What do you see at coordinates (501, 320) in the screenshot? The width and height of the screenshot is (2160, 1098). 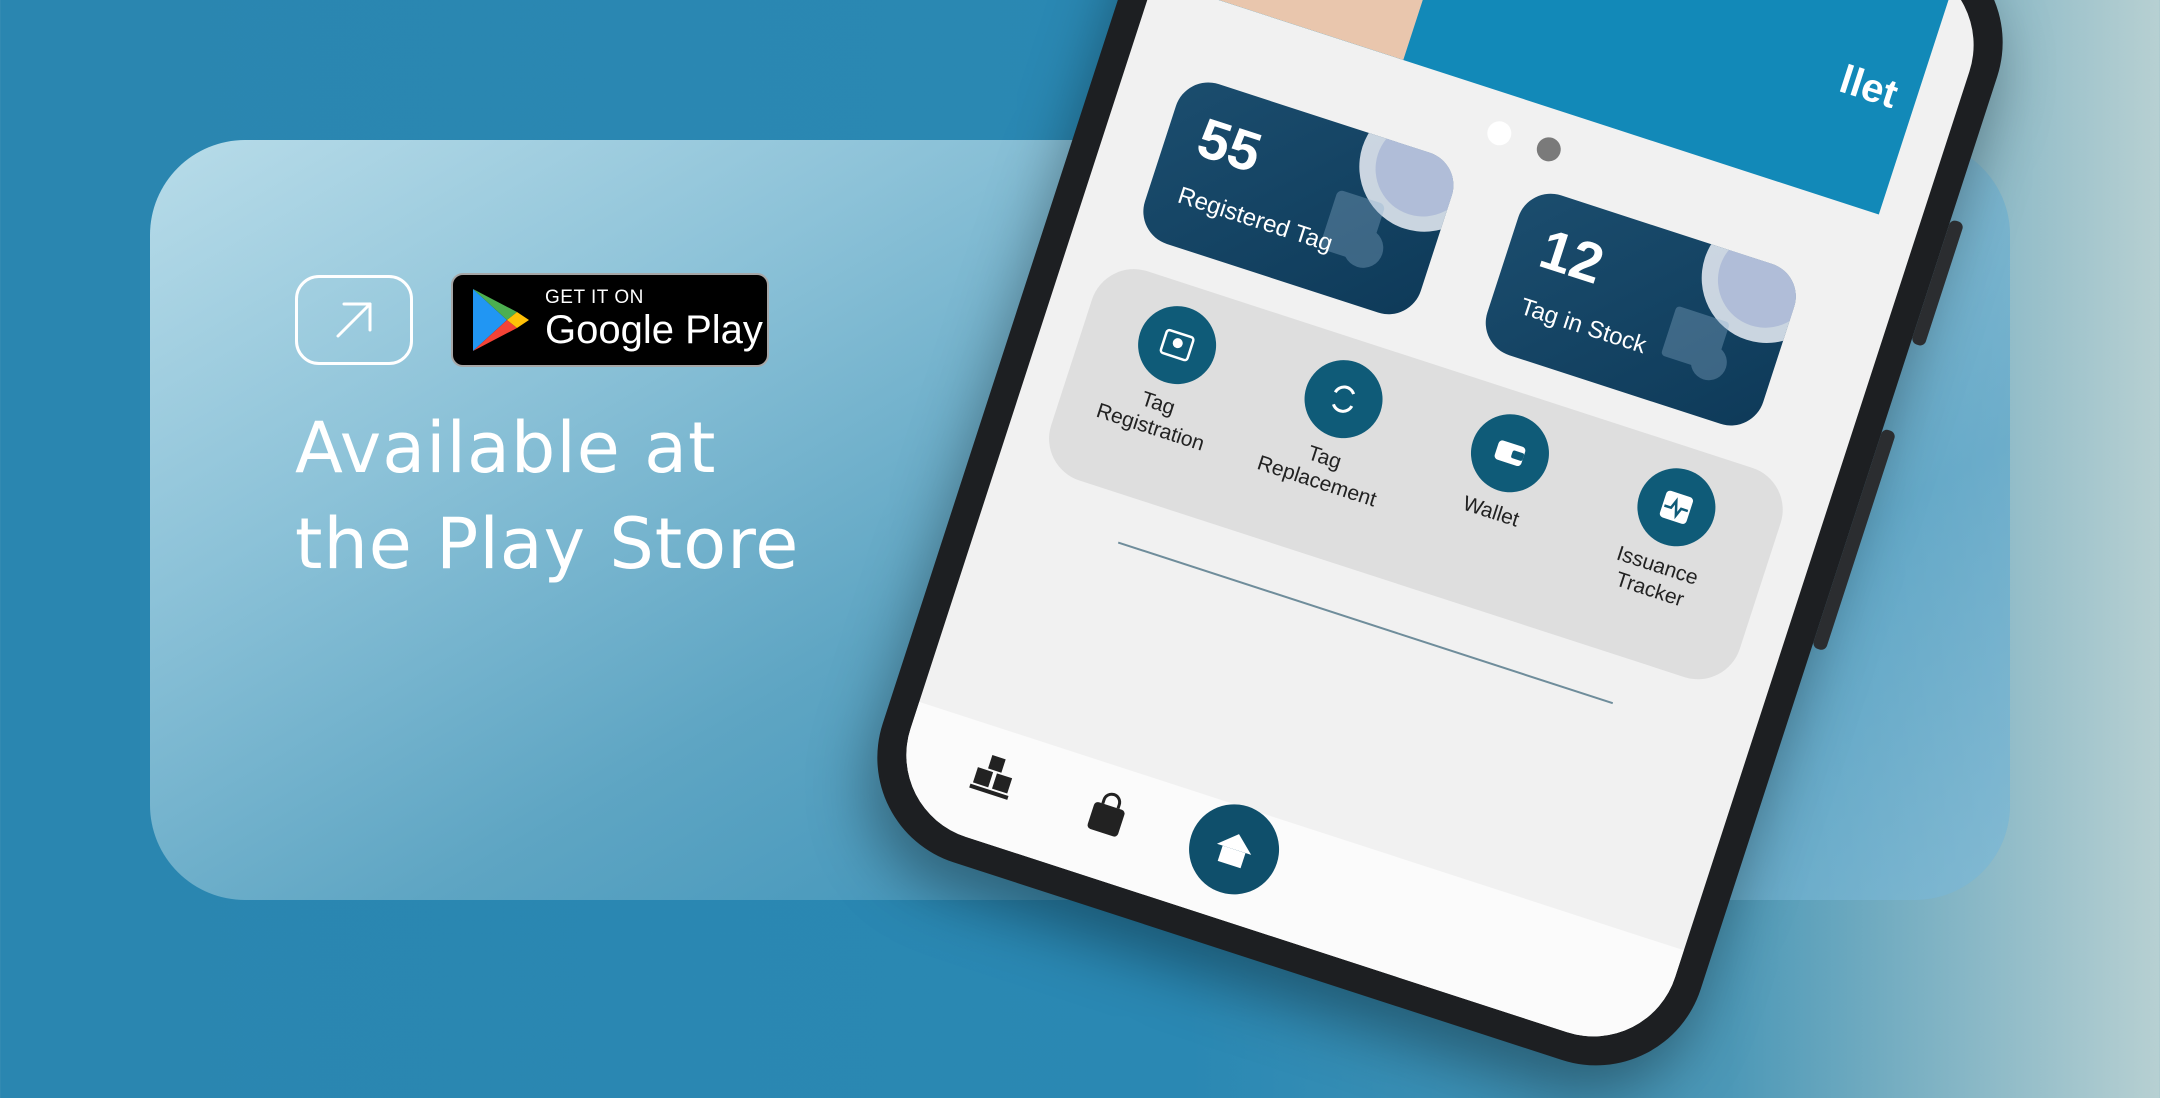 I see `google-play-logo-icon` at bounding box center [501, 320].